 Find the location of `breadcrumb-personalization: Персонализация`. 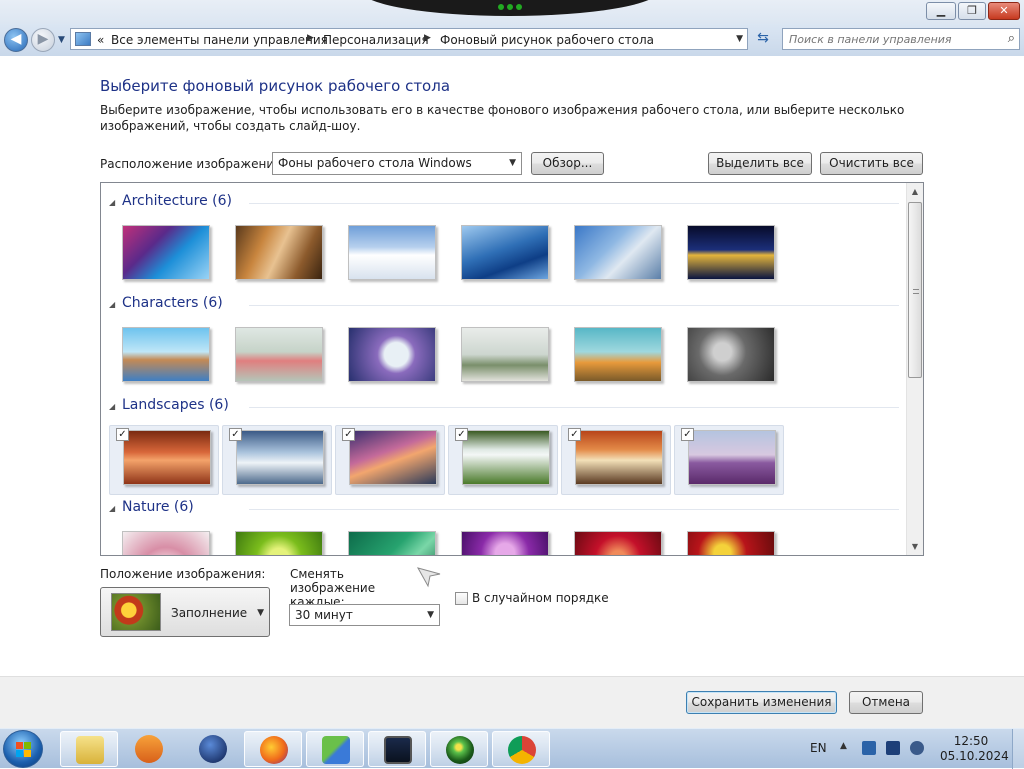

breadcrumb-personalization: Персонализация is located at coordinates (376, 40).